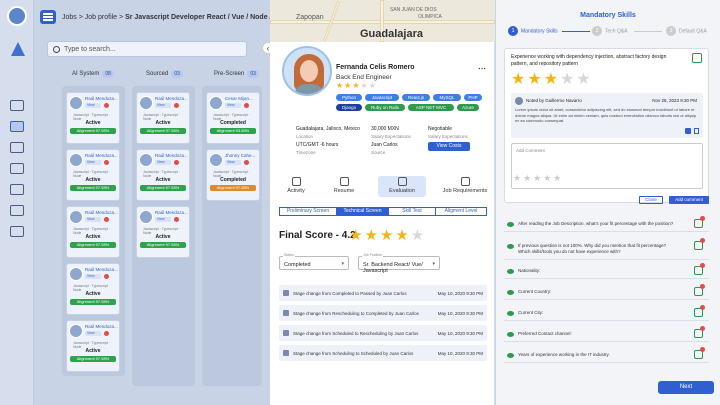 The image size is (720, 405). Describe the element at coordinates (308, 211) in the screenshot. I see `subtab-preliminary: Preliminary Screen` at that location.